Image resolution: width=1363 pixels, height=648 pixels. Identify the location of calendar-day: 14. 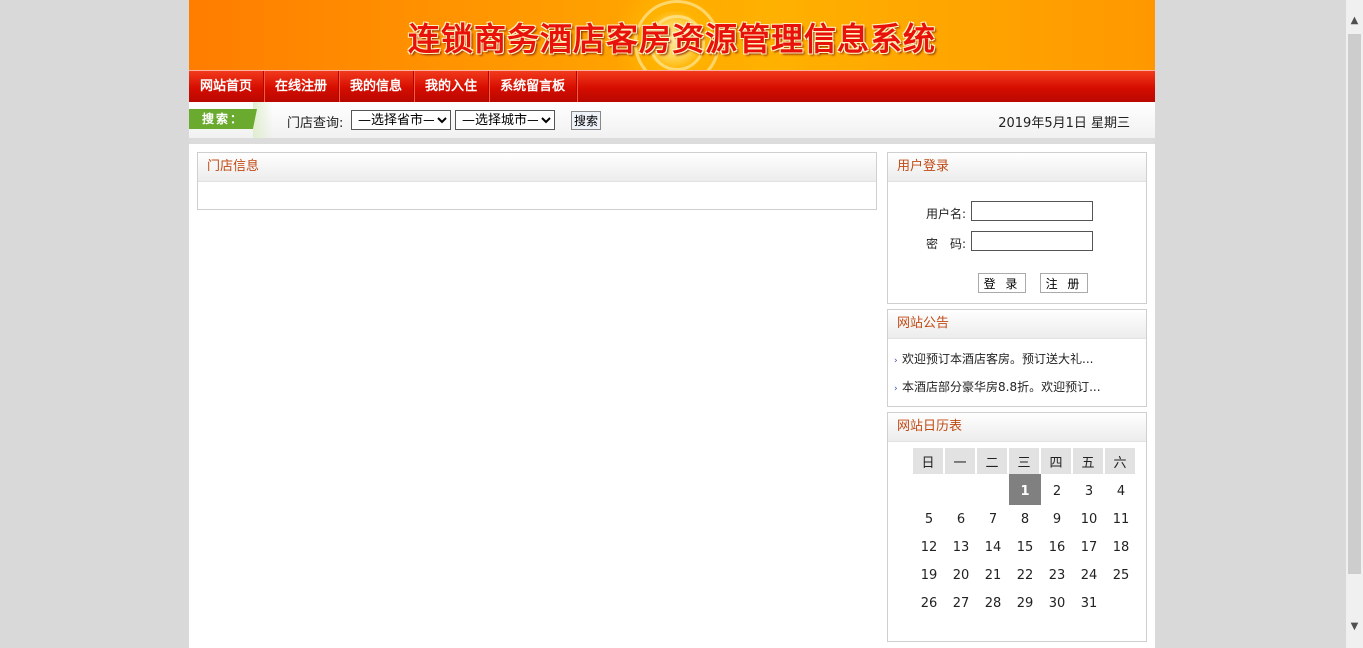
(993, 547).